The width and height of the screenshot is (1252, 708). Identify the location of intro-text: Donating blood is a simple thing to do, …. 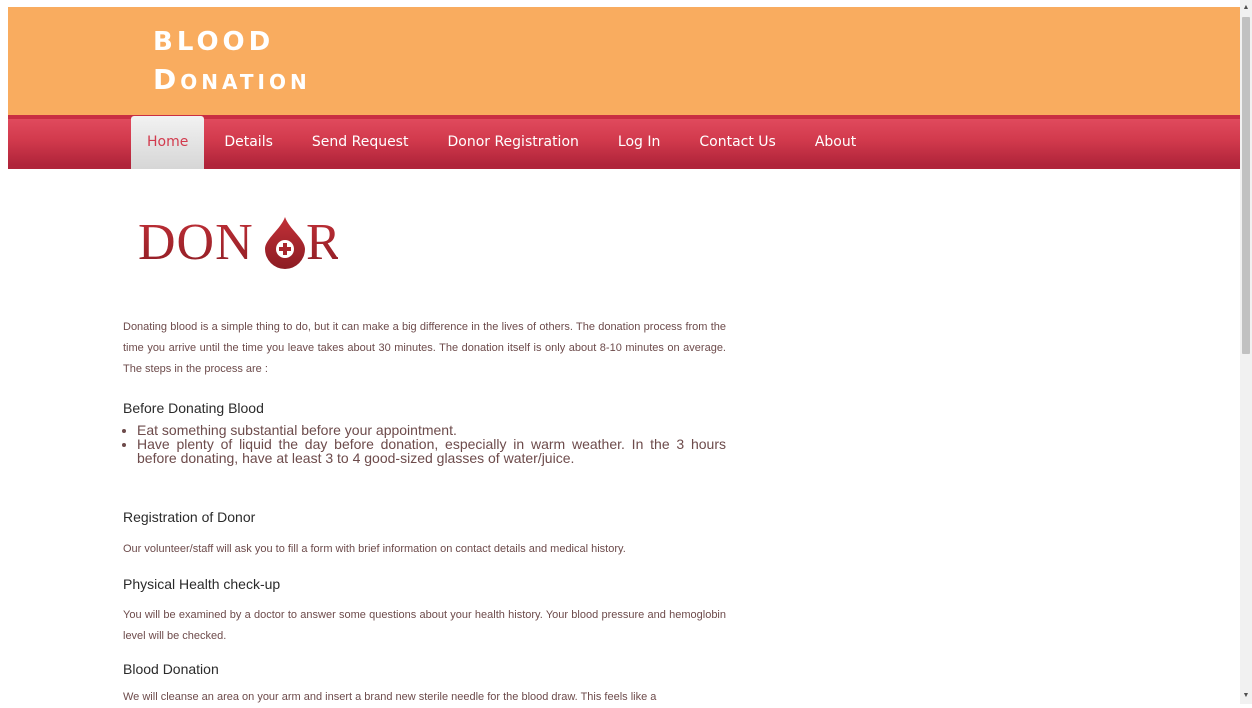
(424, 348).